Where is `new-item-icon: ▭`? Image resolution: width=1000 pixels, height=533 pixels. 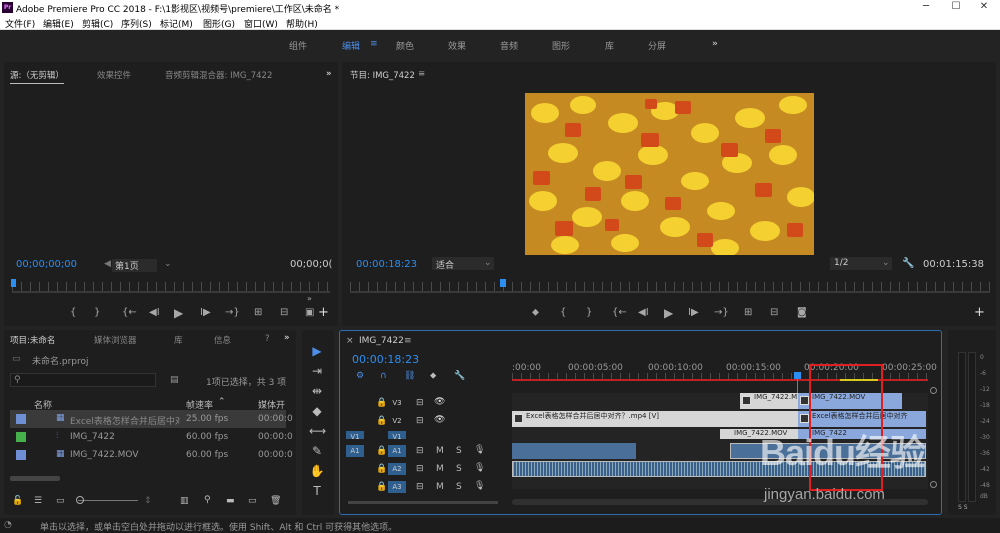
new-item-icon: ▭ is located at coordinates (252, 501).